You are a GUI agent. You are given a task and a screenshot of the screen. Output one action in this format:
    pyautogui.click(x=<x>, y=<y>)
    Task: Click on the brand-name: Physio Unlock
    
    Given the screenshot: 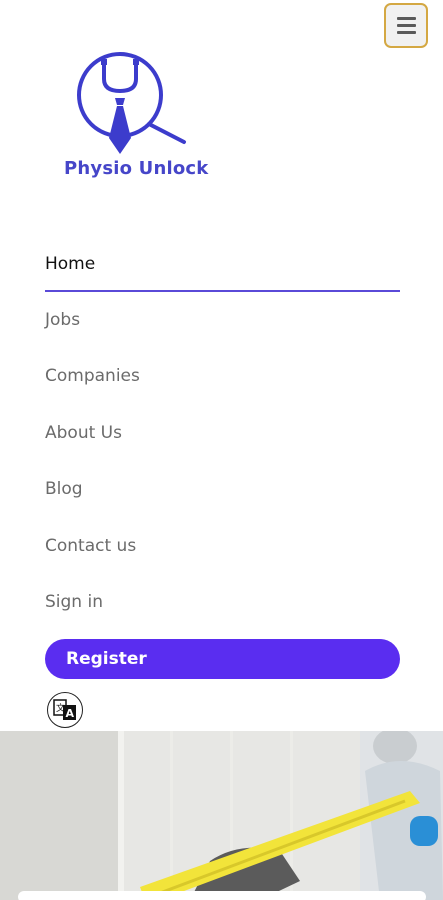 What is the action you would take?
    pyautogui.click(x=136, y=168)
    